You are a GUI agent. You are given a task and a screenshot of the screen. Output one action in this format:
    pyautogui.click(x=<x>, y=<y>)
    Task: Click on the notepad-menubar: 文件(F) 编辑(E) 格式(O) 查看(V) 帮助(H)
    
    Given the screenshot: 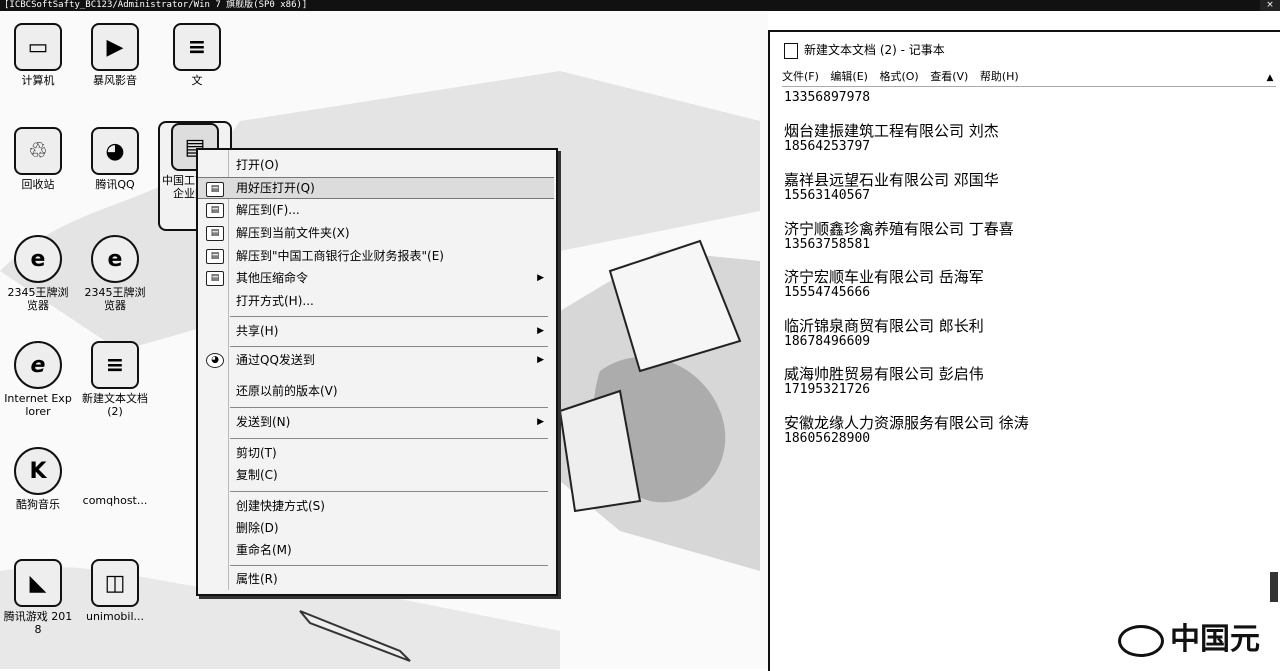 What is the action you would take?
    pyautogui.click(x=1029, y=77)
    